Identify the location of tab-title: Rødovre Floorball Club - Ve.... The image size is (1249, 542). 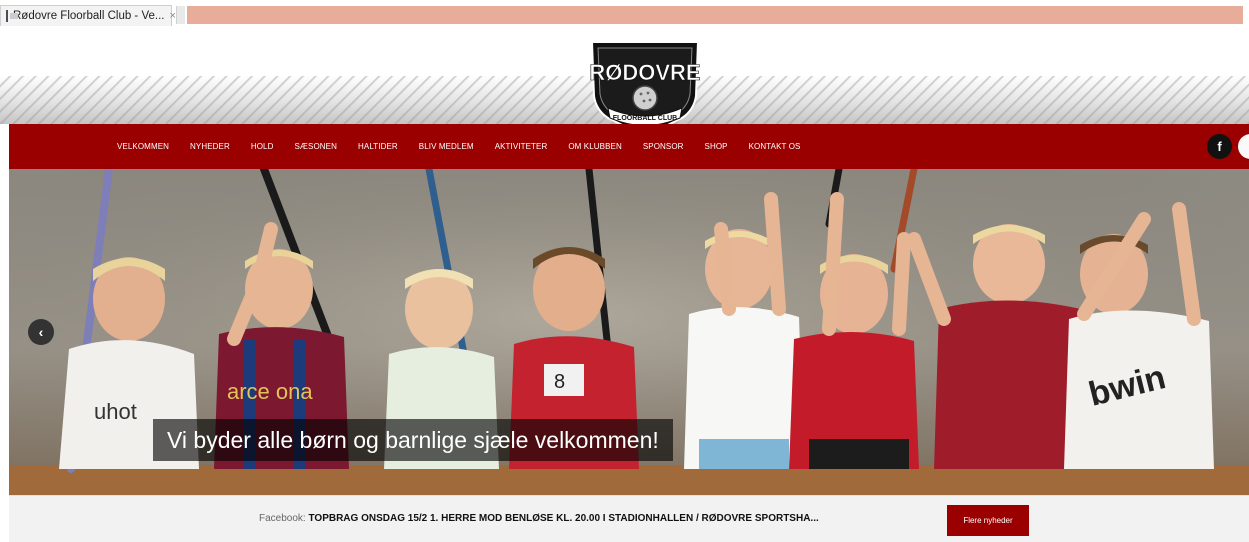
(89, 16).